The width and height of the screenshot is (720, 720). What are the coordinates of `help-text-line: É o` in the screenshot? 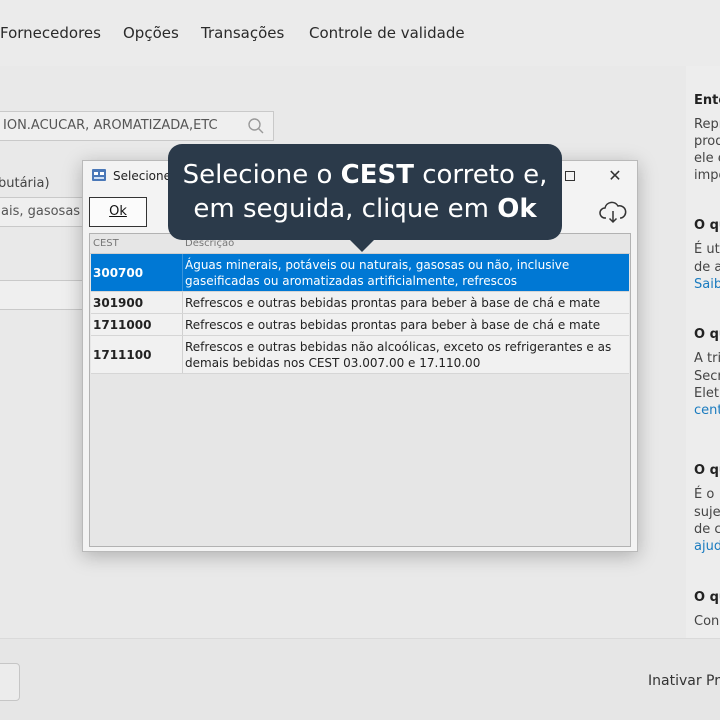 It's located at (704, 494).